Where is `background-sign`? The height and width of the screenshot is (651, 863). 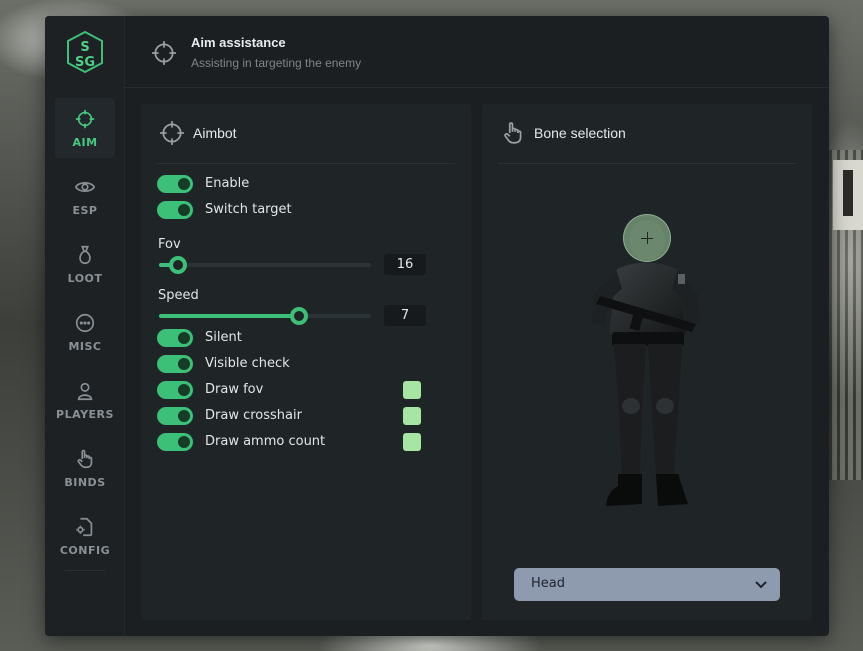 background-sign is located at coordinates (848, 195).